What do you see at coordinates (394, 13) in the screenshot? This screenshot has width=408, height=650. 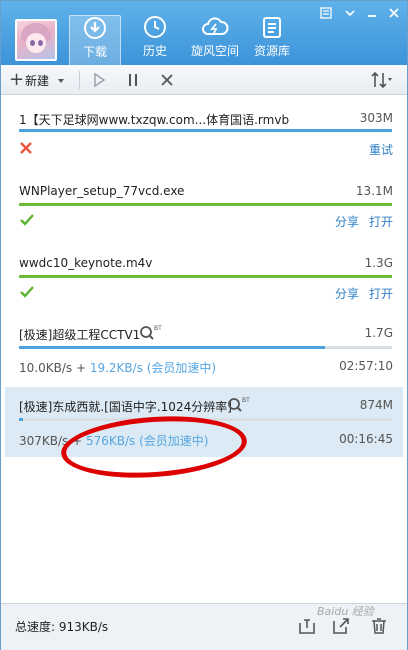 I see `close-icon` at bounding box center [394, 13].